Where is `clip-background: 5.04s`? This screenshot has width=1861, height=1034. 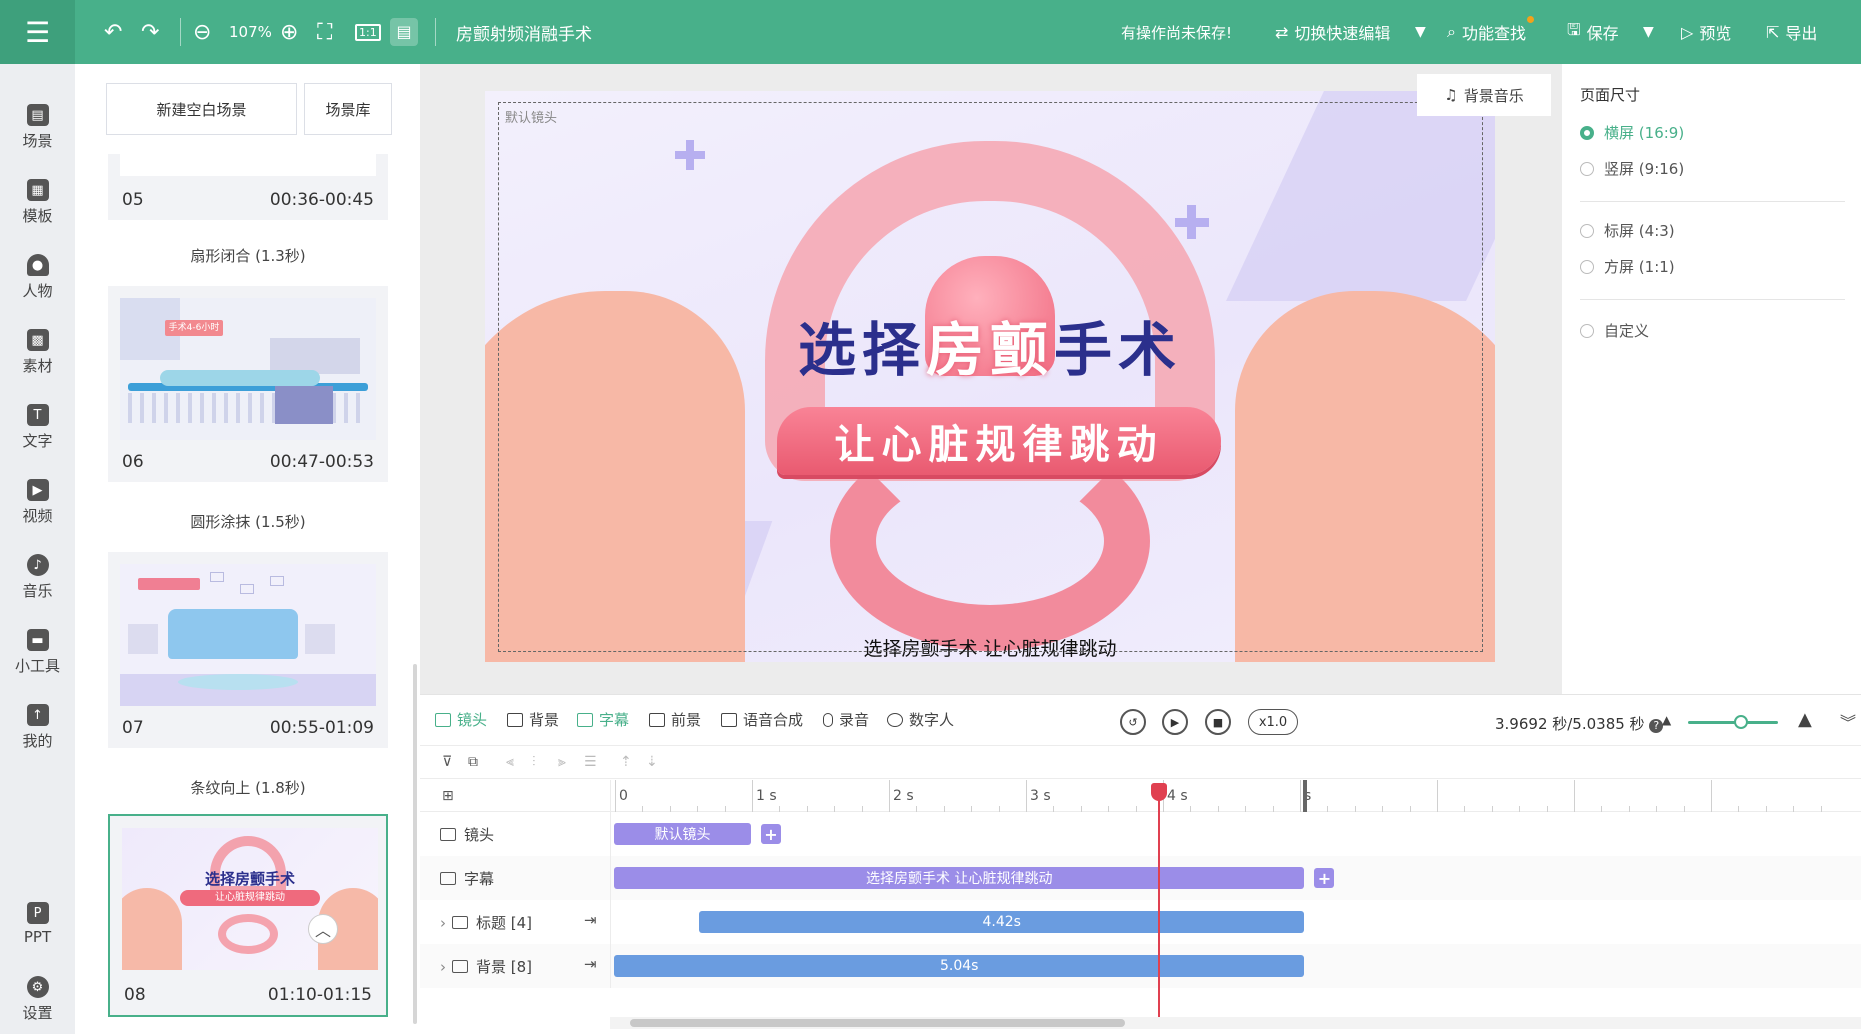
clip-background: 5.04s is located at coordinates (959, 966).